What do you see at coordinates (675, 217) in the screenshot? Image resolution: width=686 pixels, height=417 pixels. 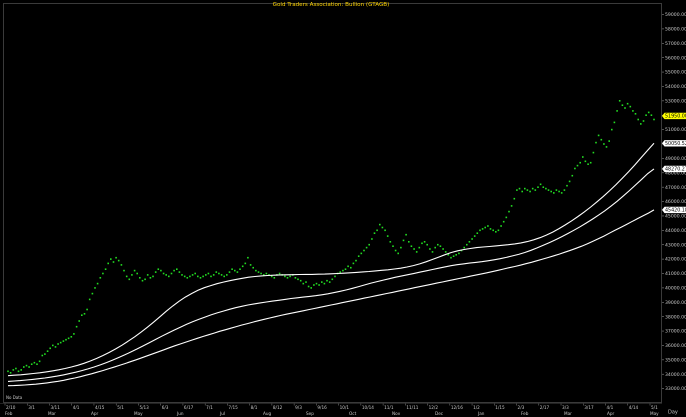 I see `y-tick-label: 45000.00` at bounding box center [675, 217].